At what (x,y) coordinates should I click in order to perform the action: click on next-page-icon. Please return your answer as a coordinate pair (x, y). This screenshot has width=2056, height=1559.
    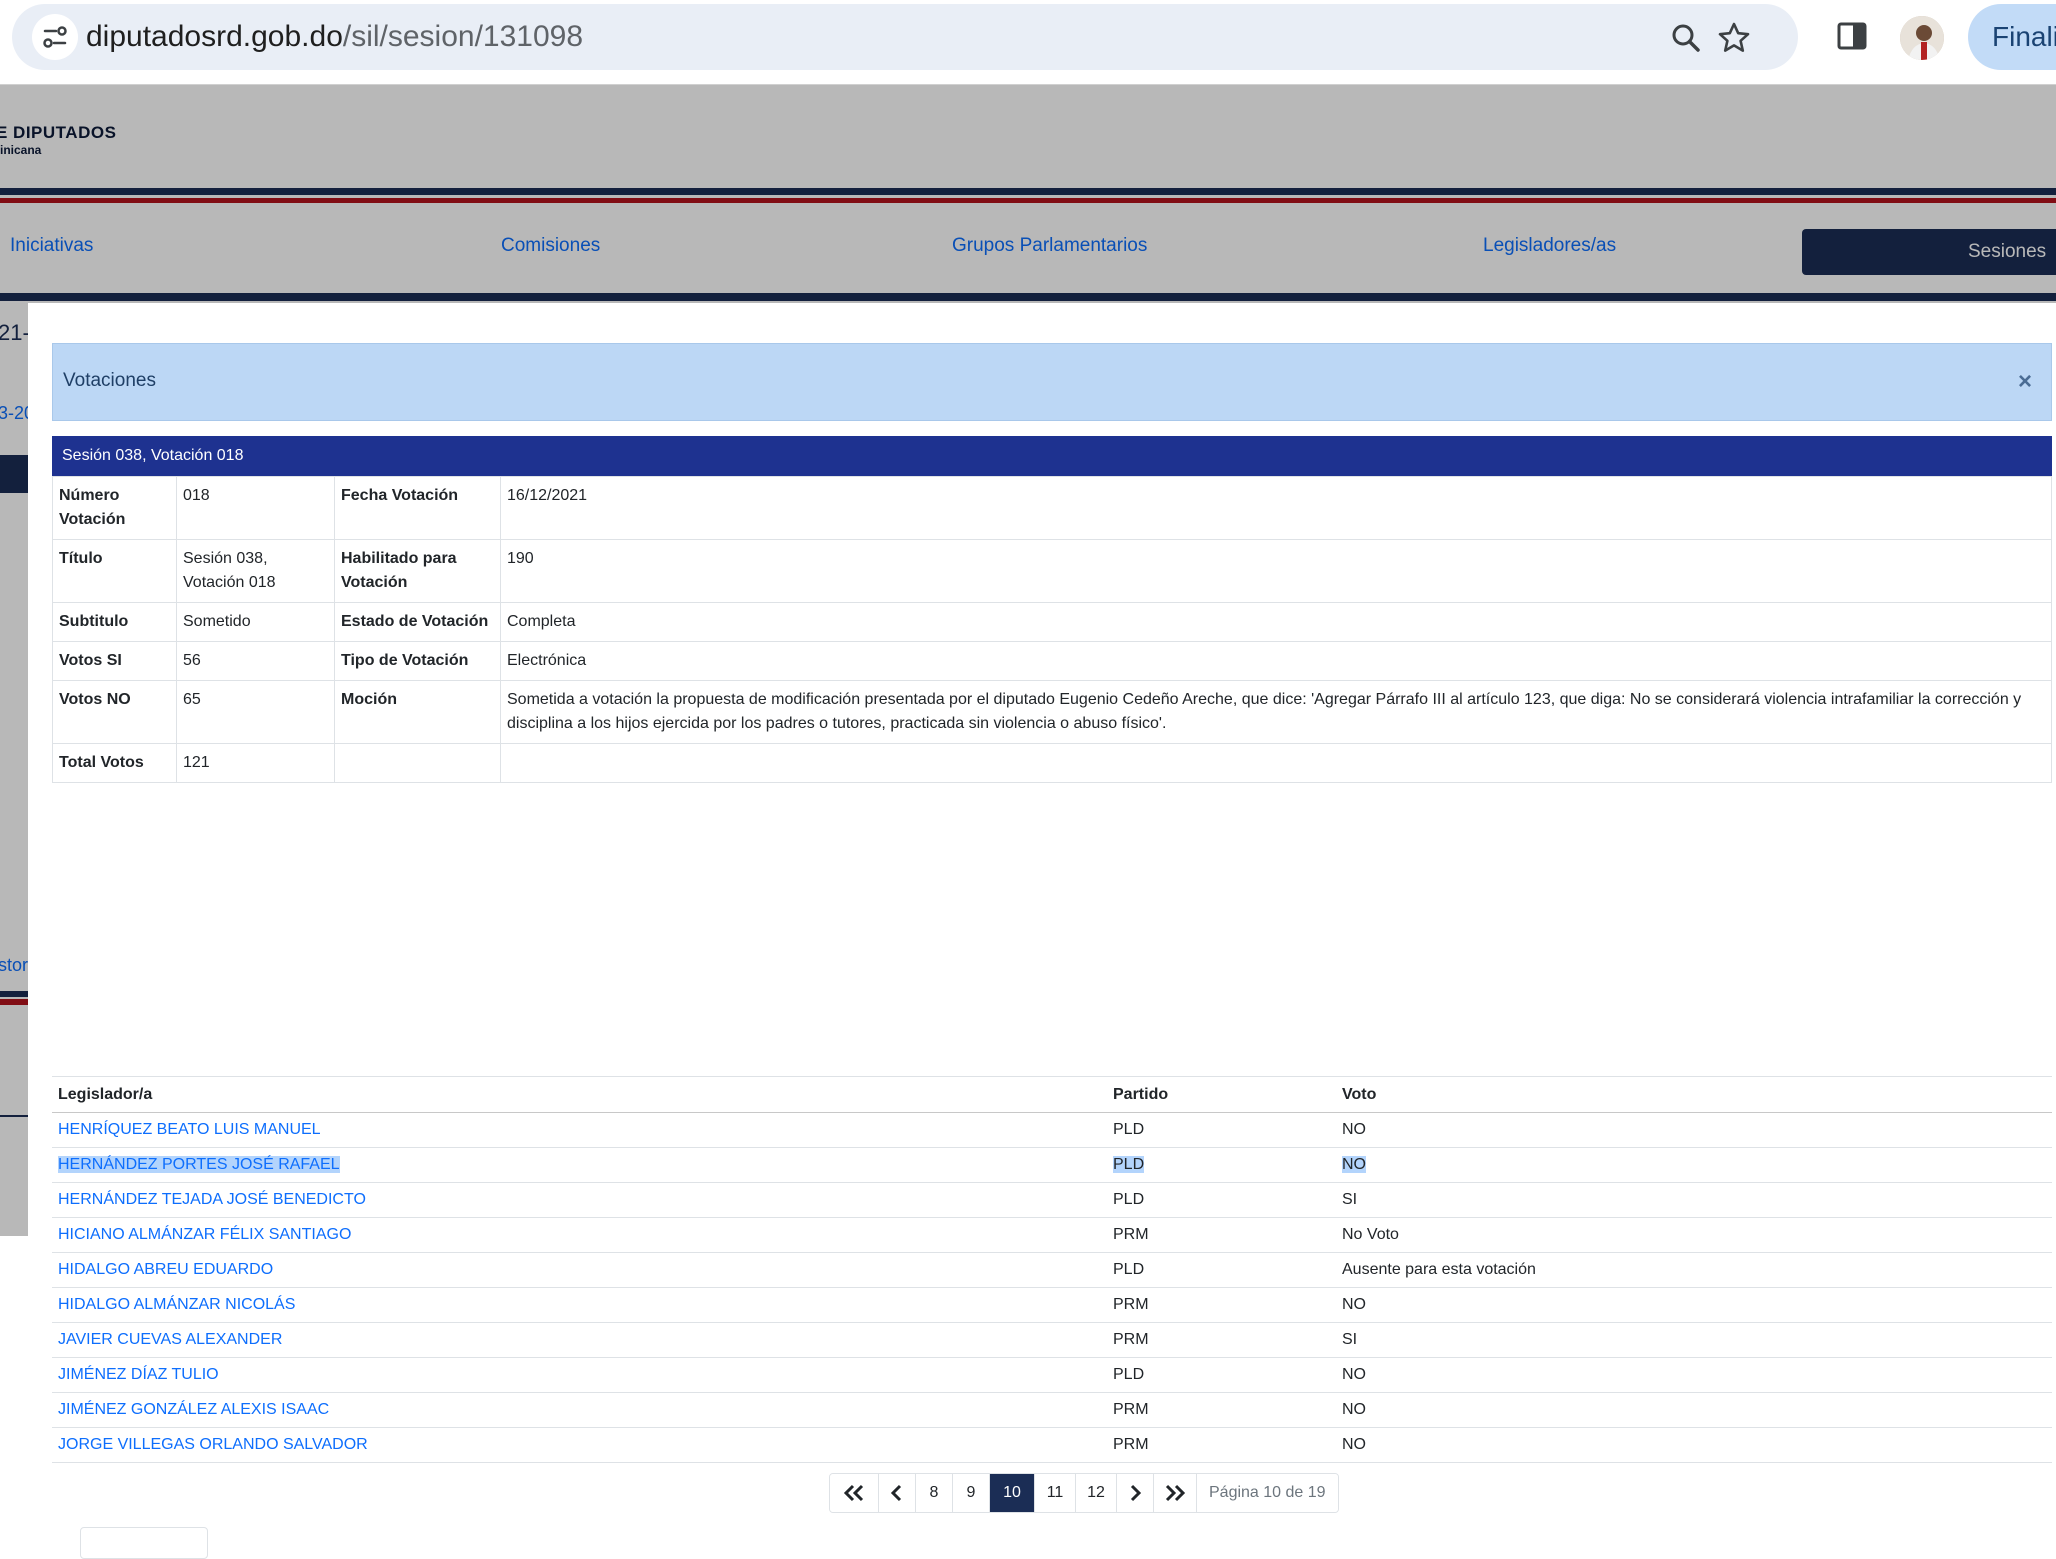
    Looking at the image, I should click on (1135, 1493).